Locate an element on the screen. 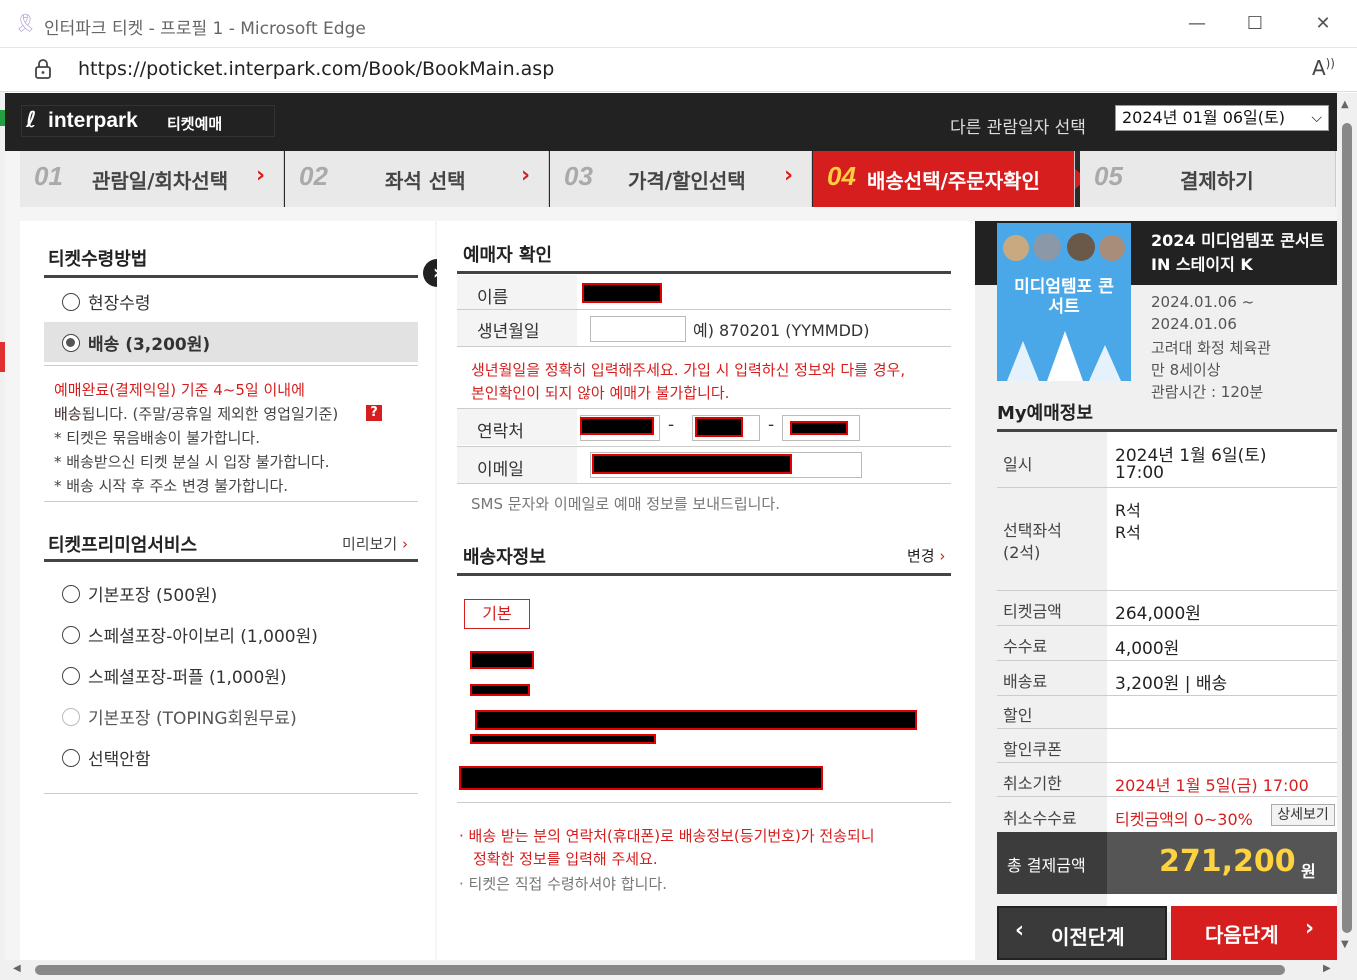  birth-warning-line2: 본인확인이 되지 않아 예매가 불가합니다. is located at coordinates (600, 393).